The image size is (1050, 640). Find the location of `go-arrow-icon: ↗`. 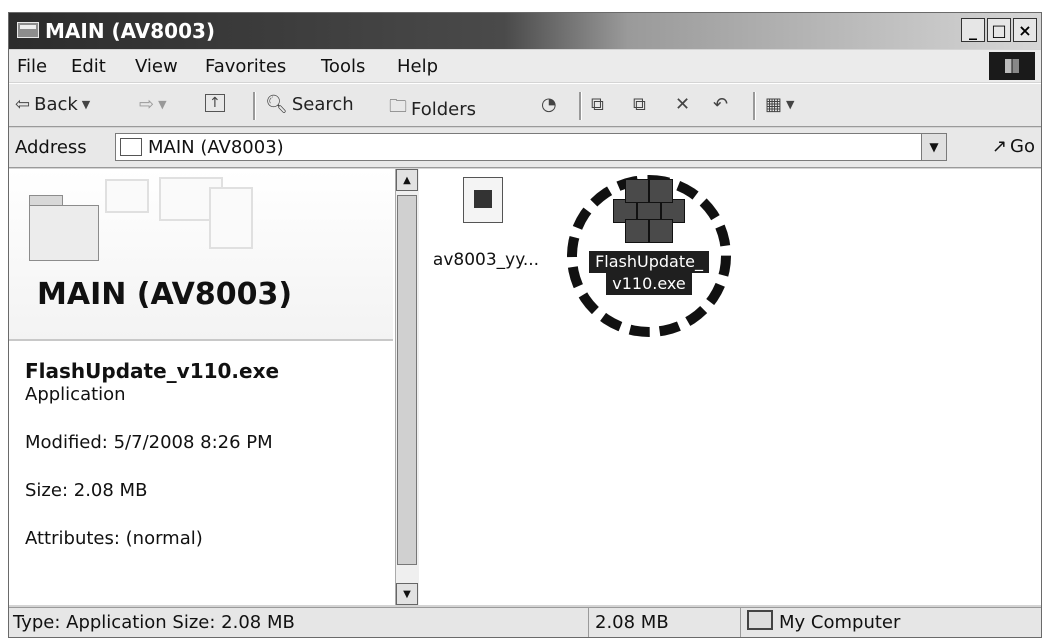

go-arrow-icon: ↗ is located at coordinates (999, 146).